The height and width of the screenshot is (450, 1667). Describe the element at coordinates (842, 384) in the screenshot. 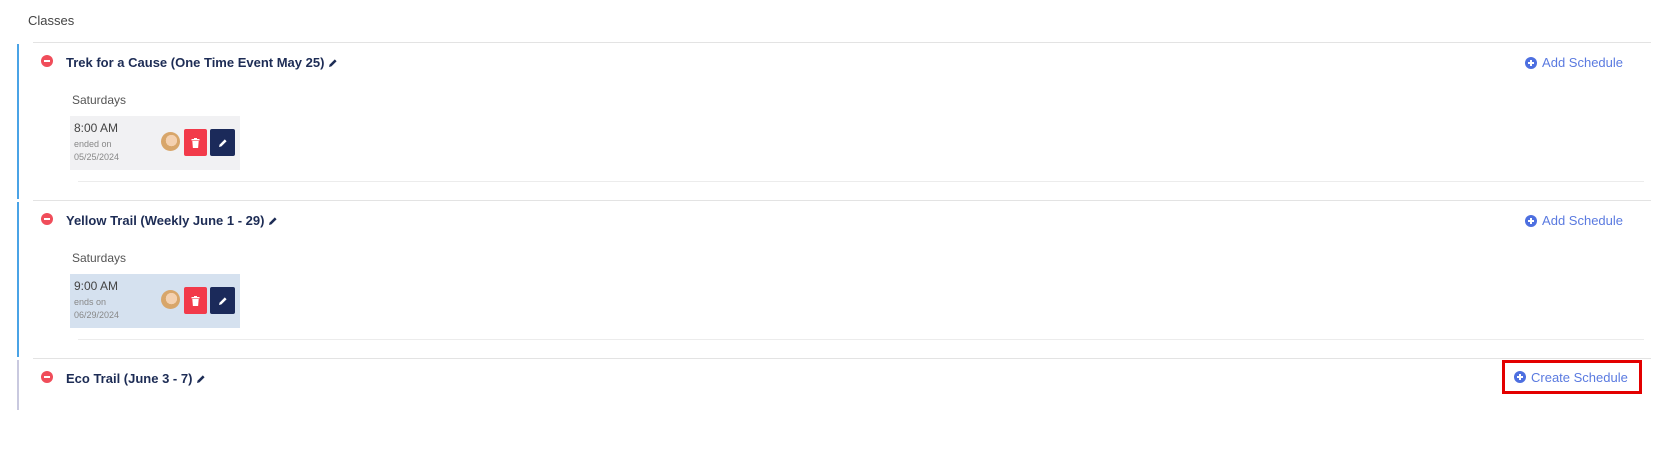

I see `class-item: Eco Trail (June 3 - 7) Create Schedule` at that location.